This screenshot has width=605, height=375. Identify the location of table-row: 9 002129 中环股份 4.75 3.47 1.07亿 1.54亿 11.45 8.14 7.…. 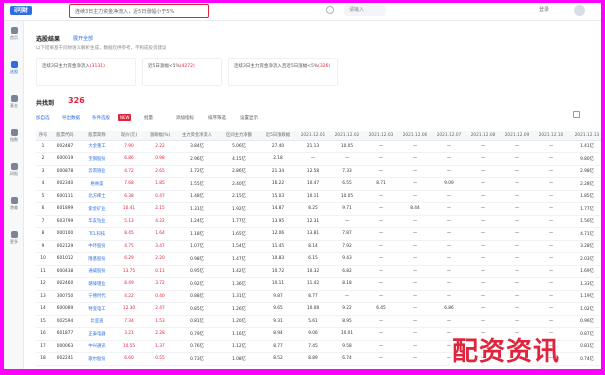
(318, 246).